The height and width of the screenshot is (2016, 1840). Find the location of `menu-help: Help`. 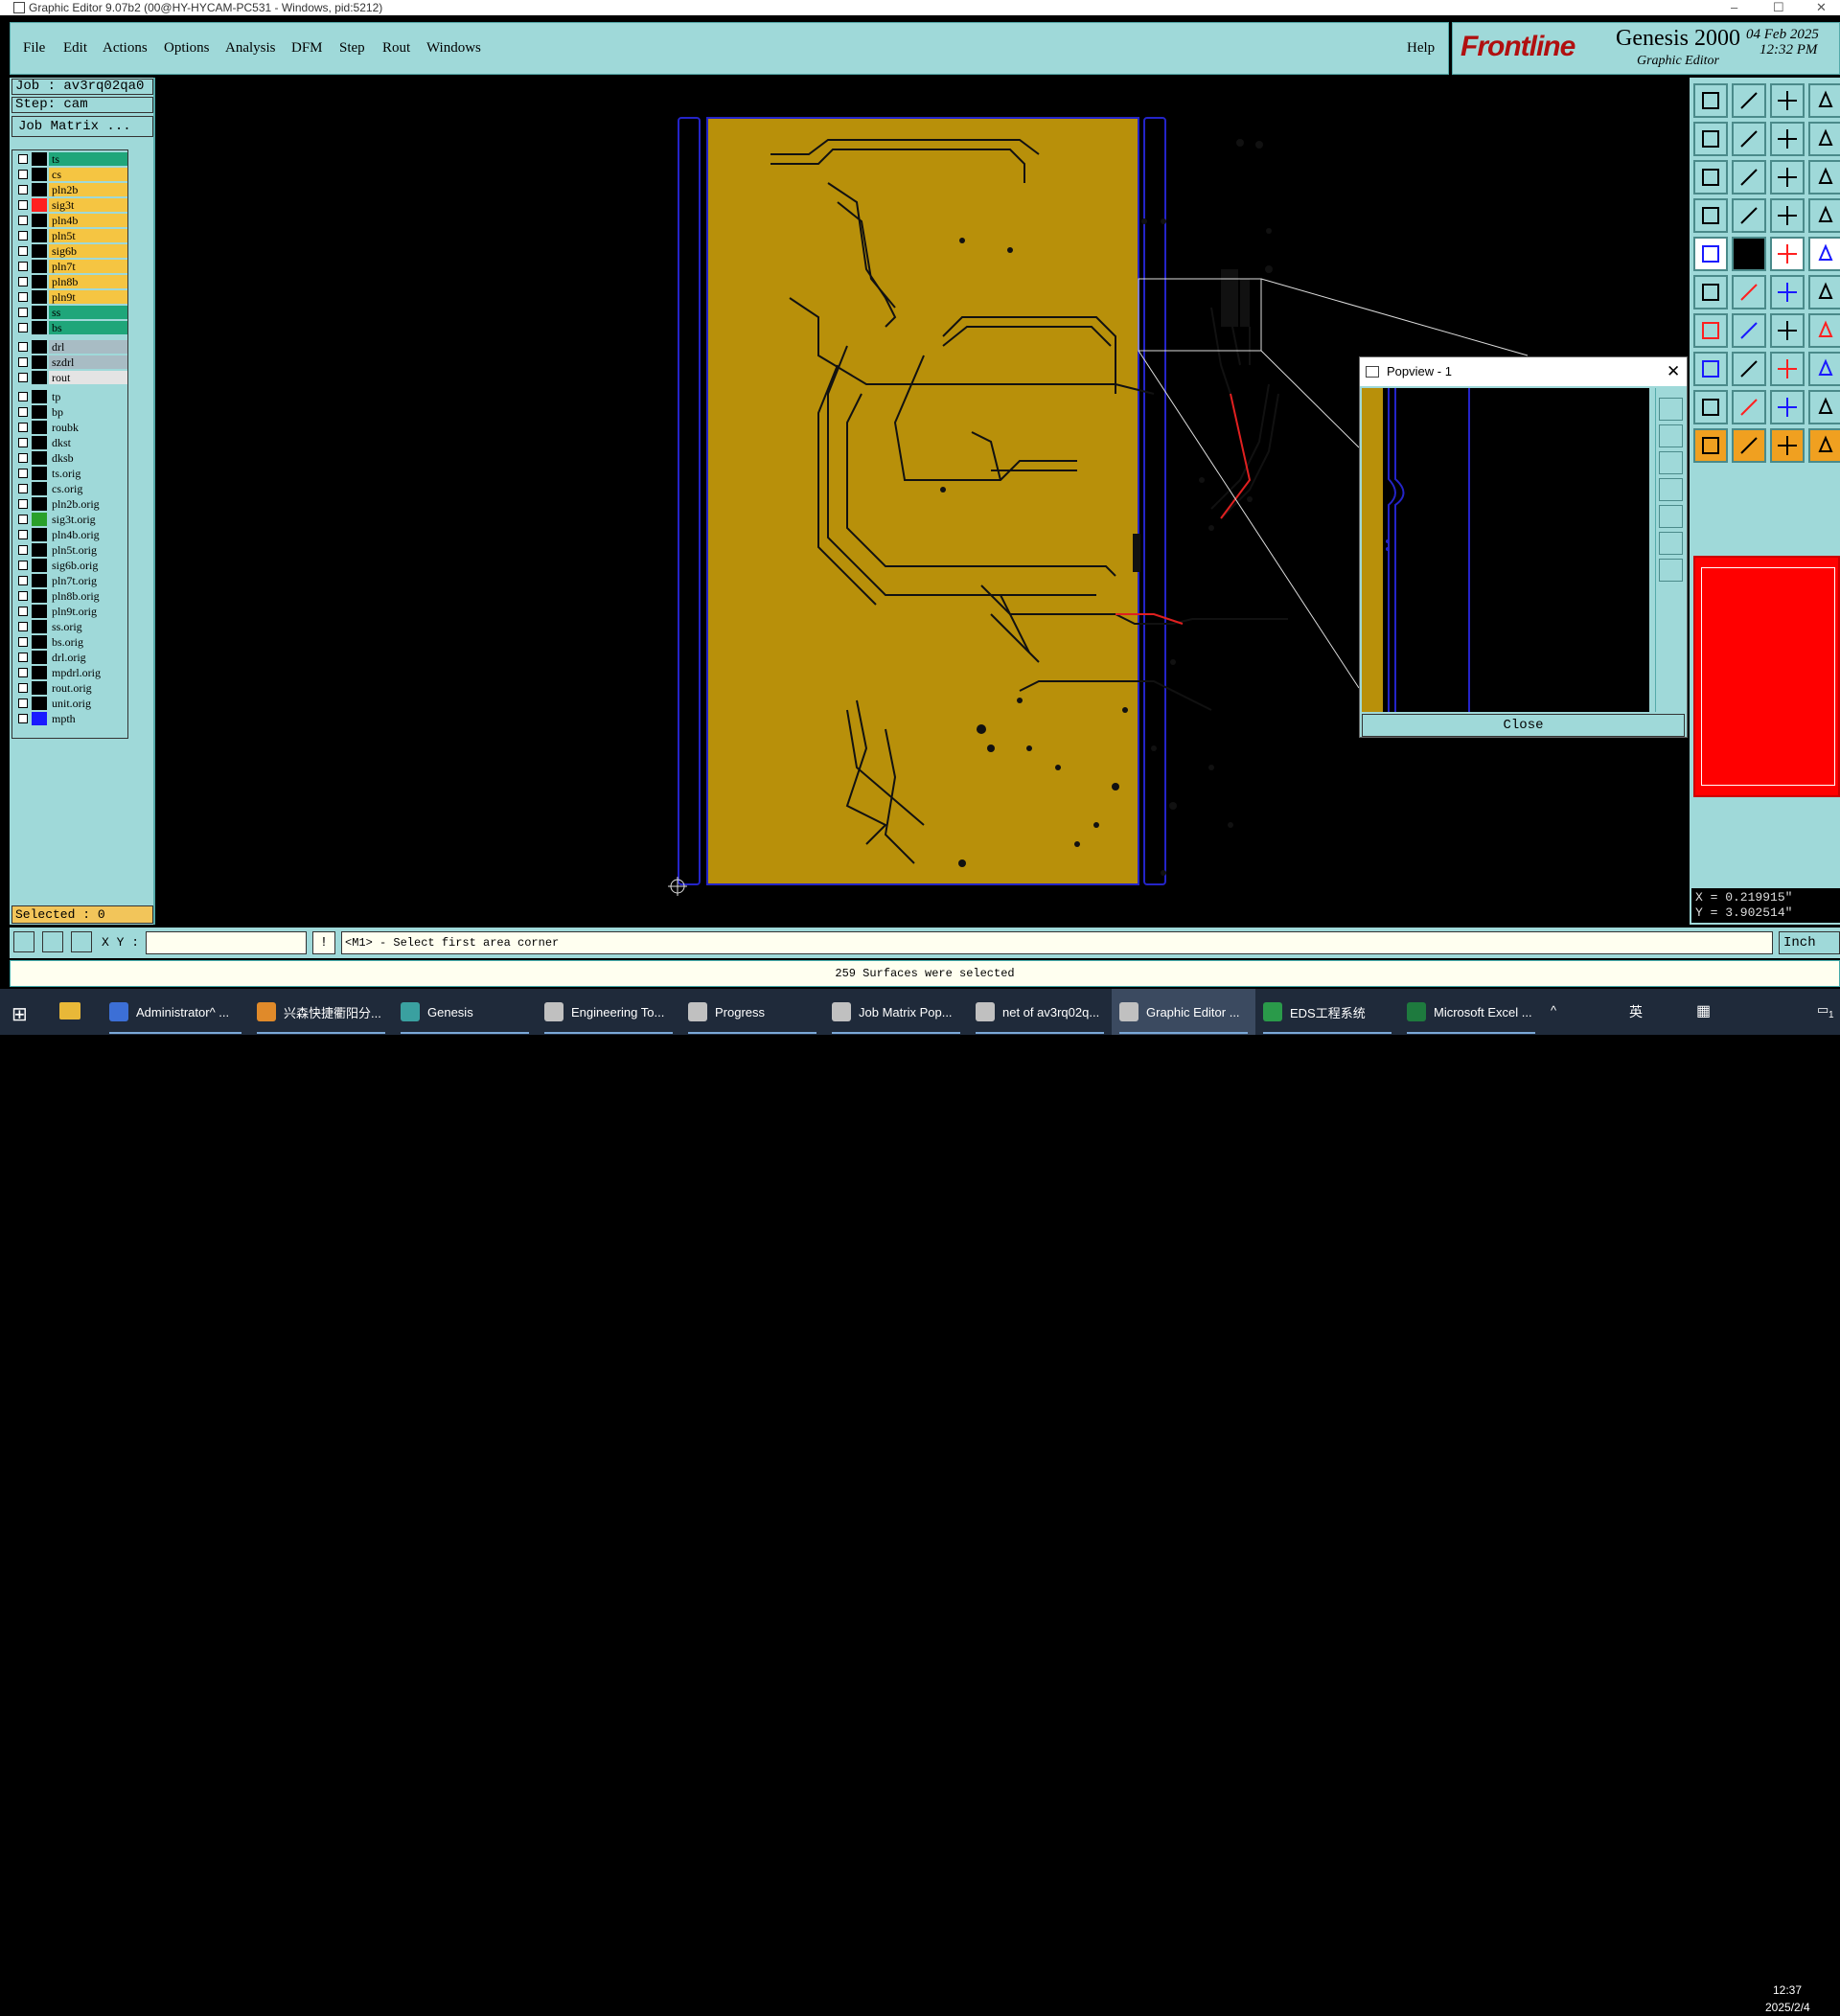

menu-help: Help is located at coordinates (1421, 48).